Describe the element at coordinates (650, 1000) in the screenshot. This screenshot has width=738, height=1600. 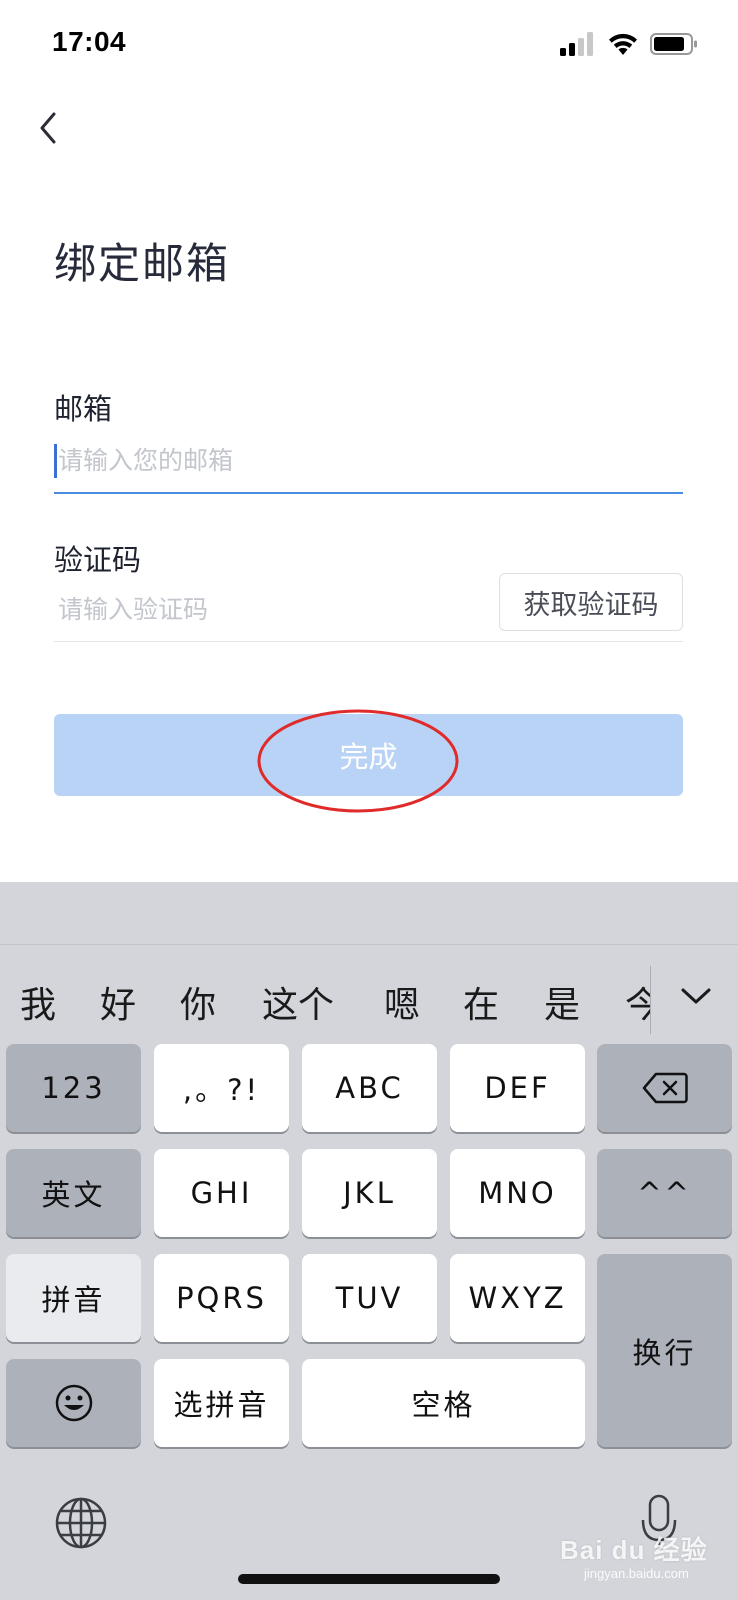
I see `candidate-divider` at that location.